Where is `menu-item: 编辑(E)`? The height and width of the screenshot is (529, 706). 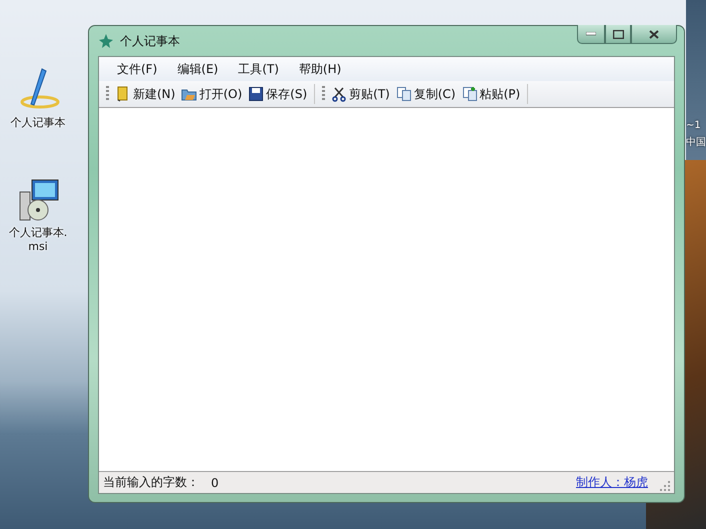
menu-item: 编辑(E) is located at coordinates (197, 69).